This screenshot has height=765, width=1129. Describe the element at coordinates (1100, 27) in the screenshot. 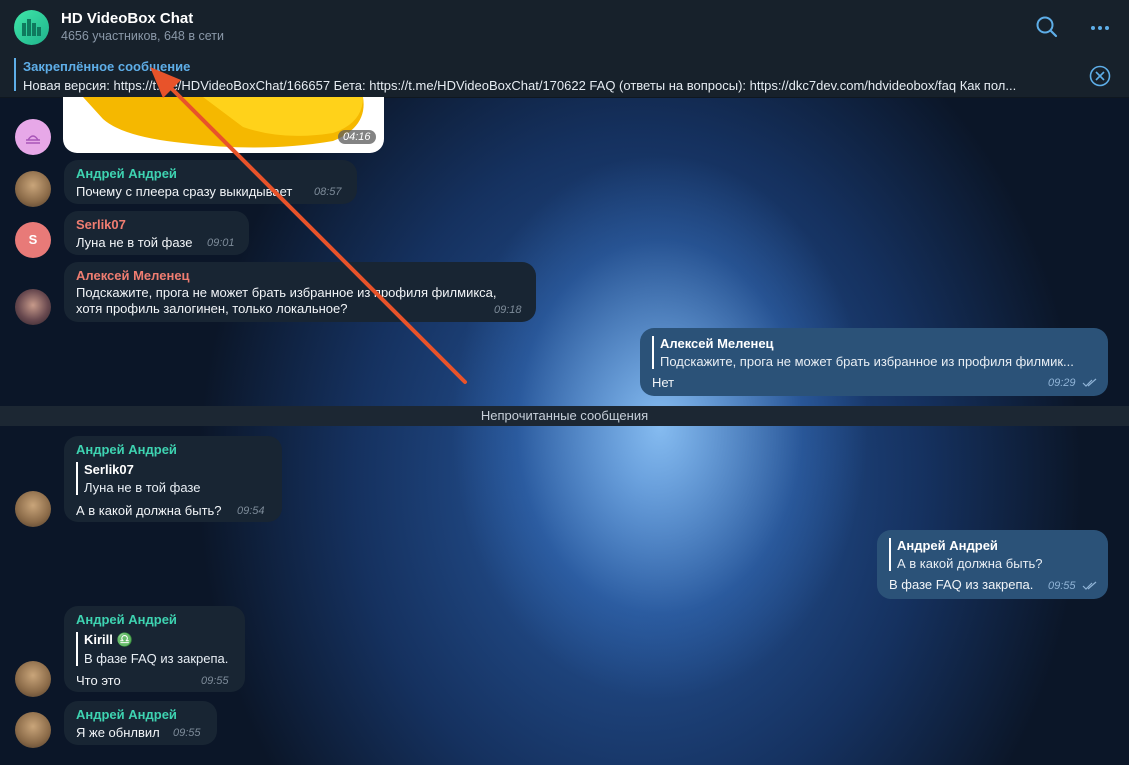

I see `more-icon` at that location.